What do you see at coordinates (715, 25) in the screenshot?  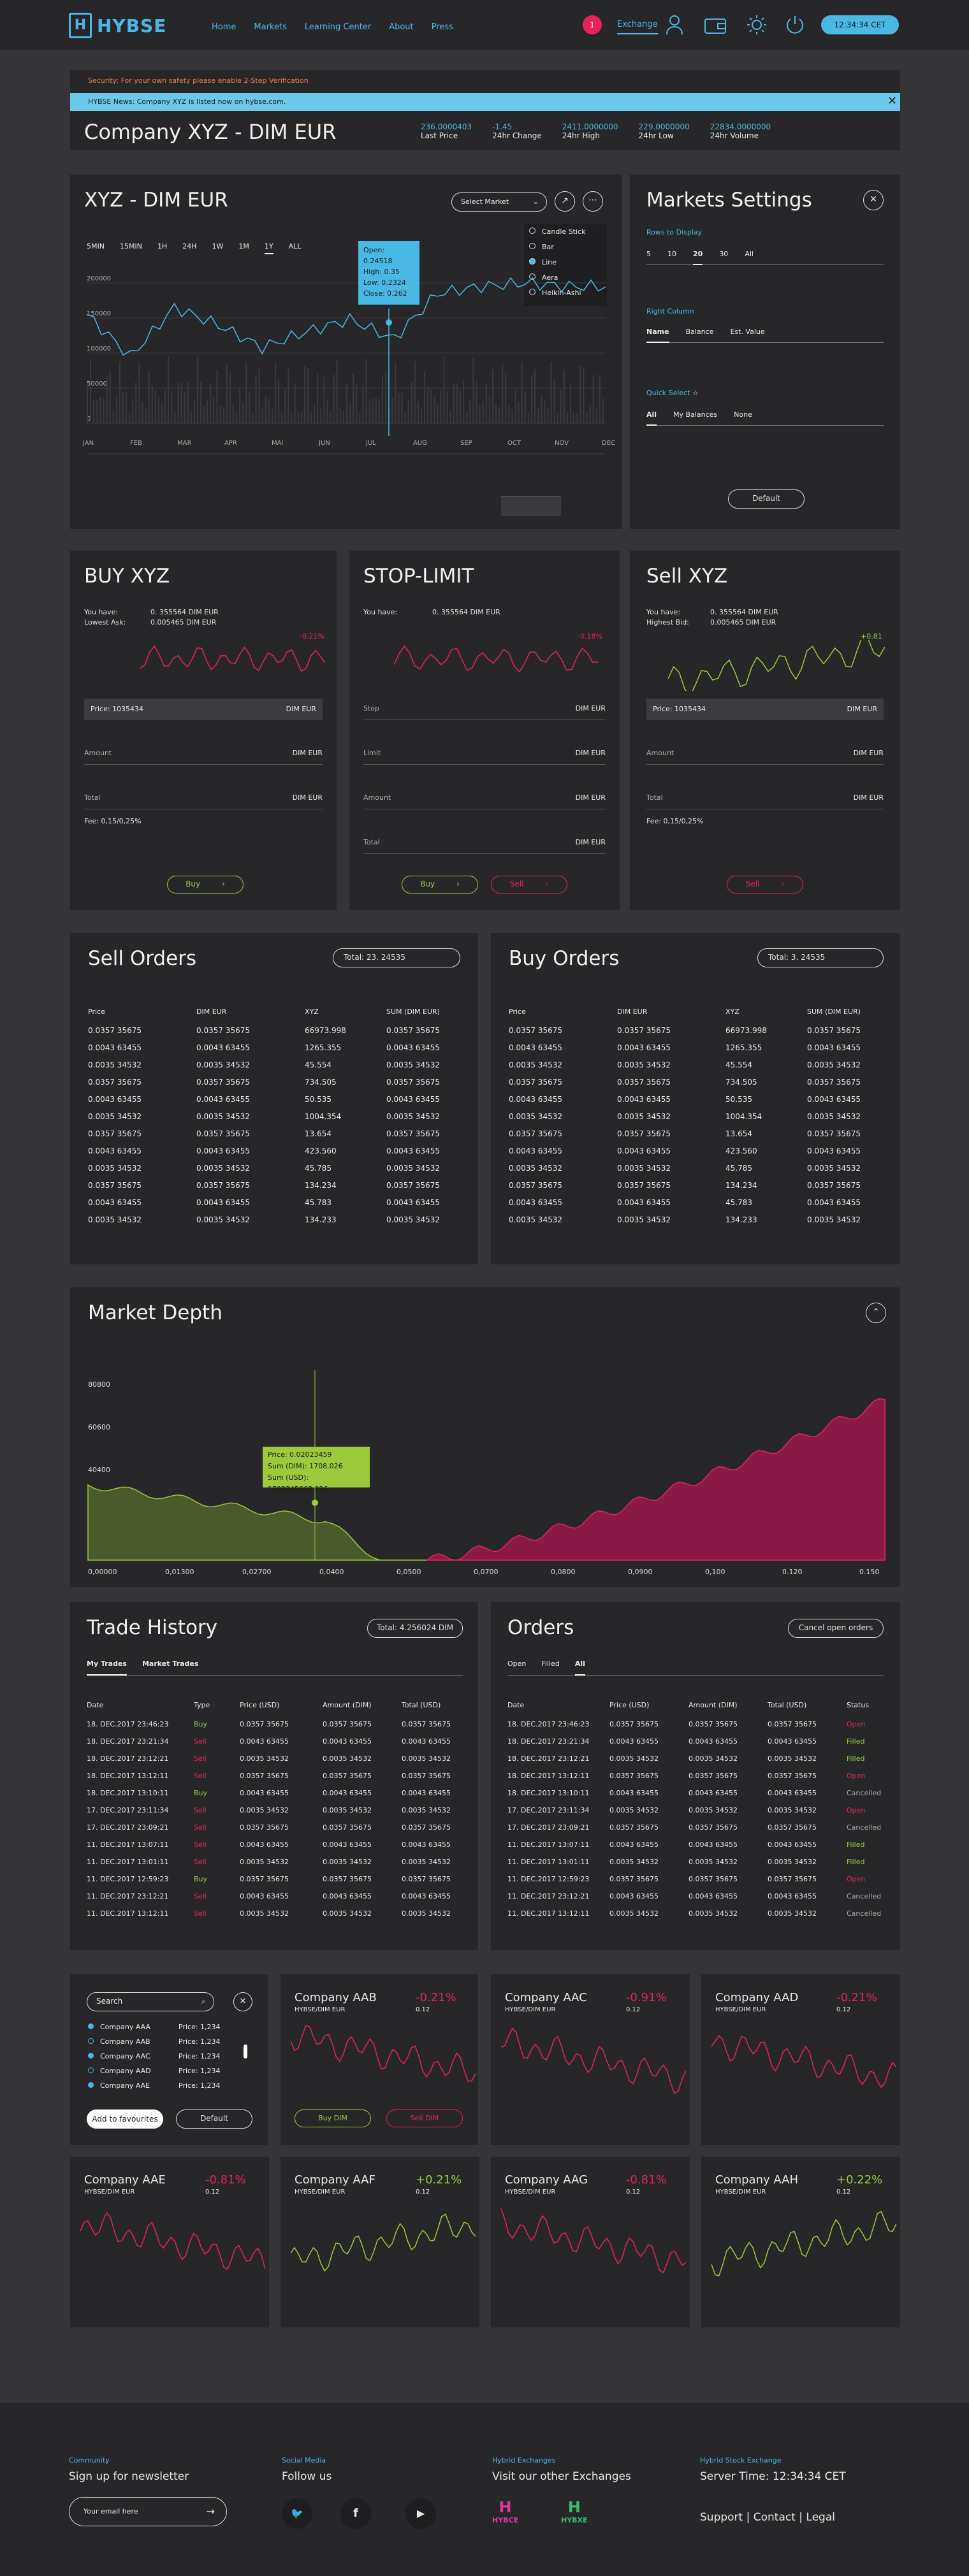 I see `wallet-icon` at bounding box center [715, 25].